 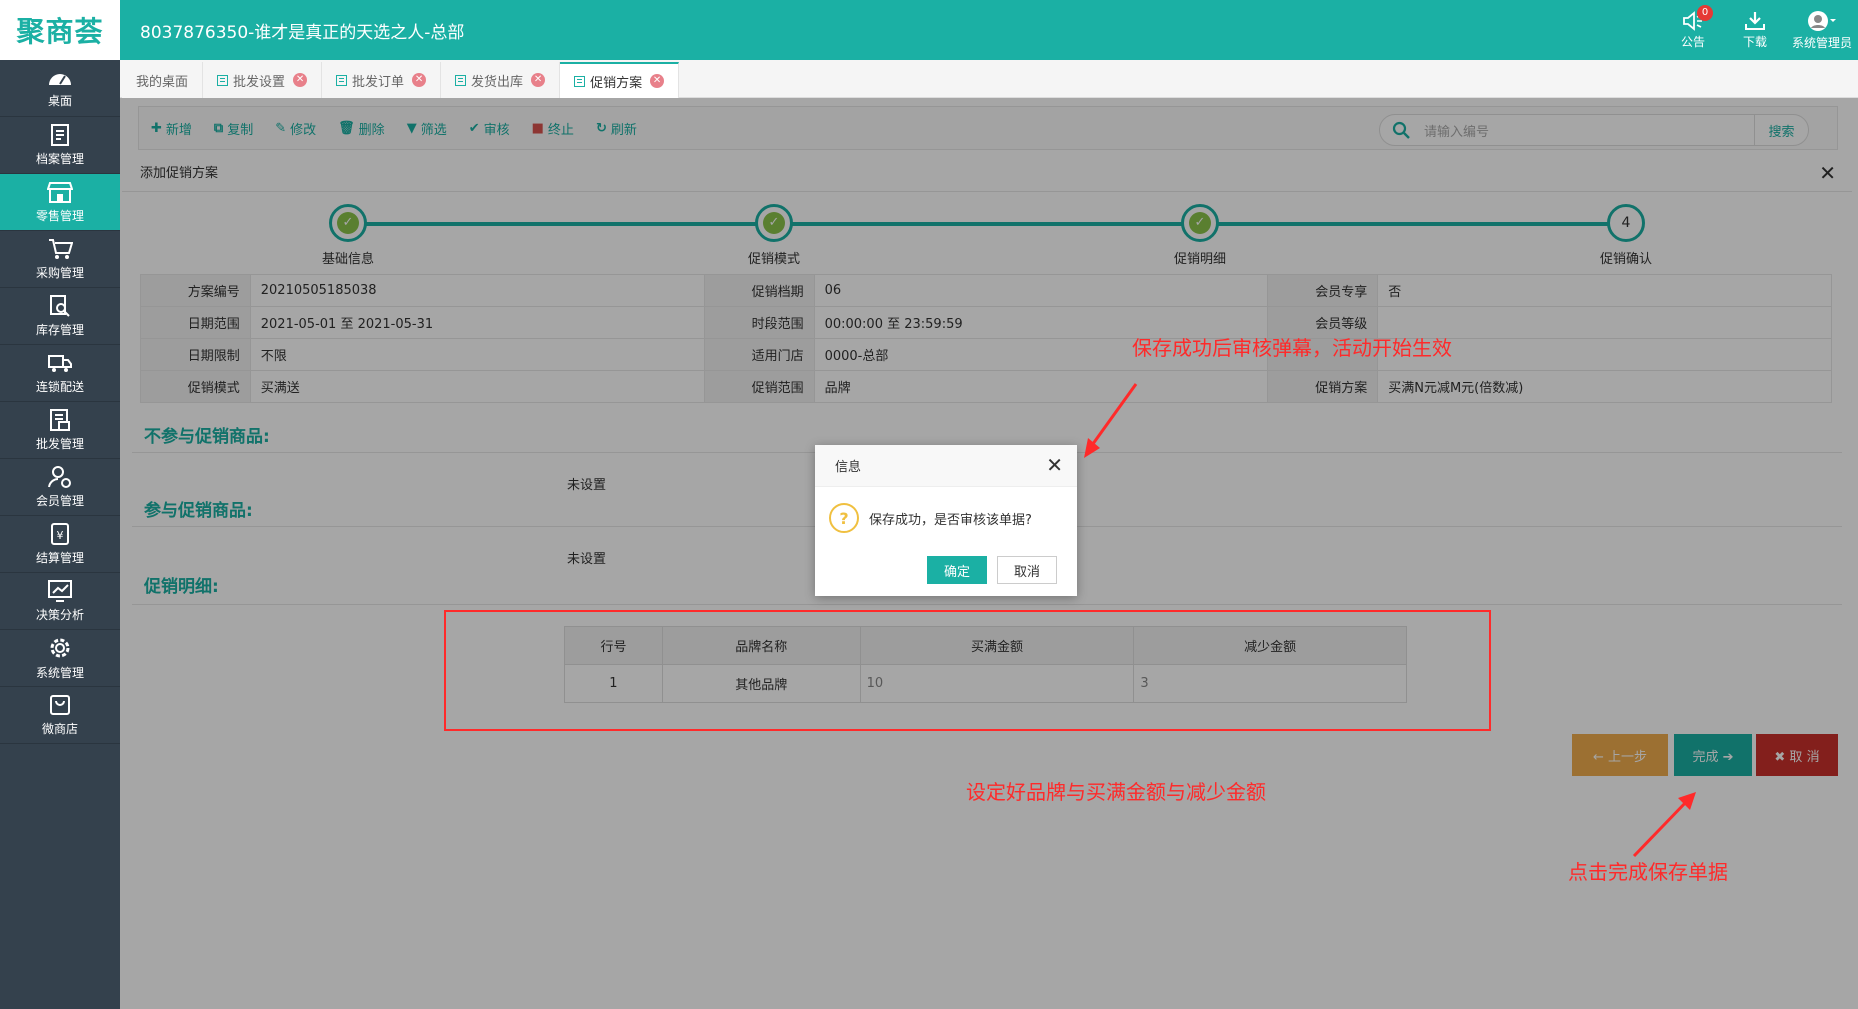 I want to click on sidebar-label: 零售管理, so click(x=59, y=216).